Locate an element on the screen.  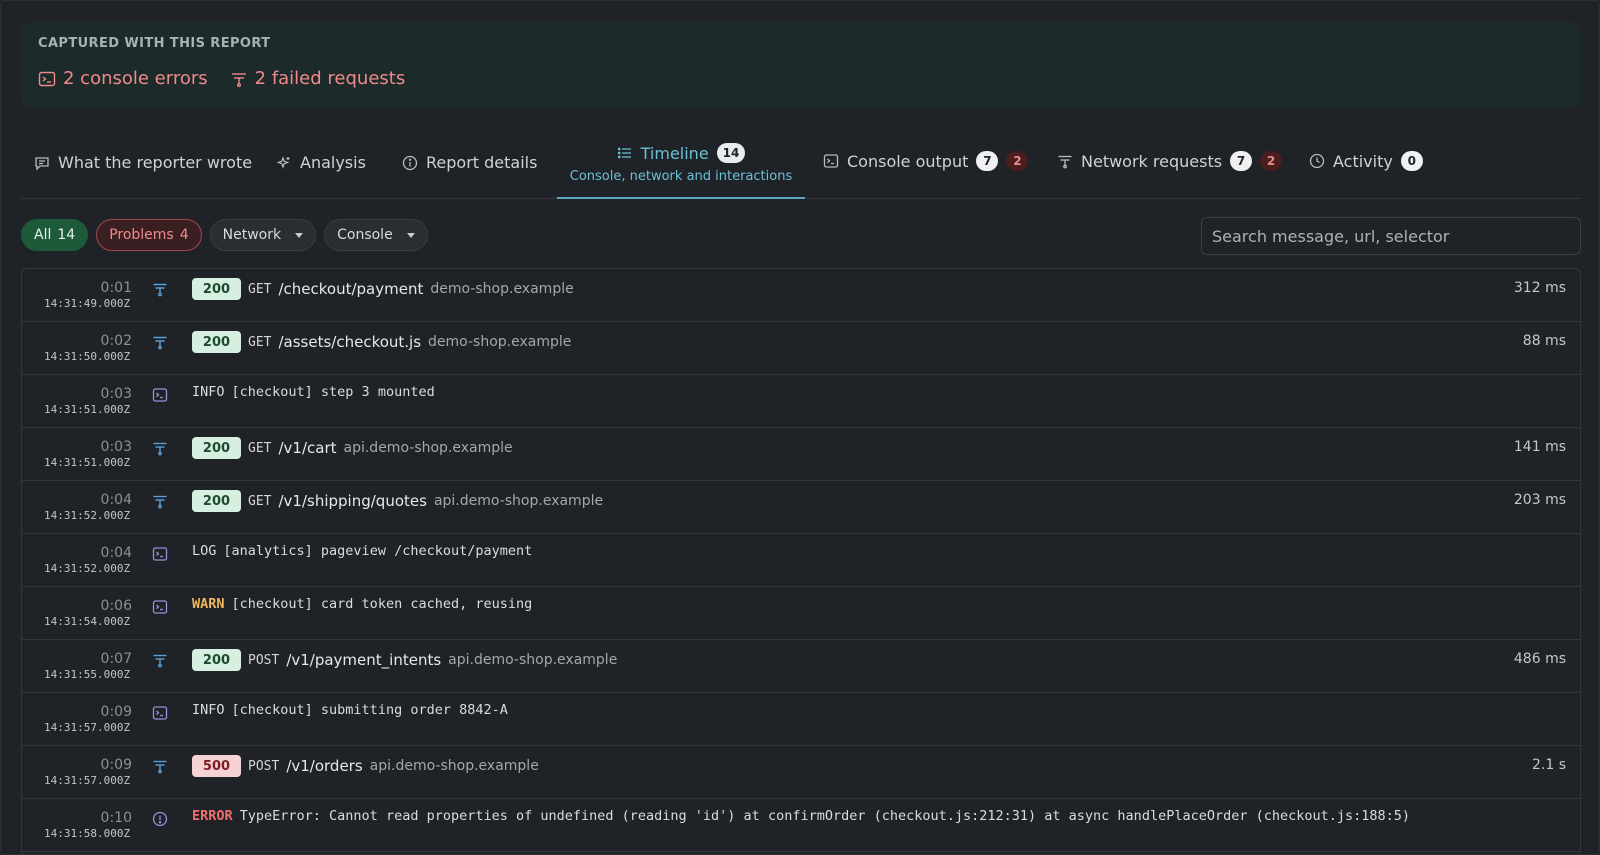
row-content: INFO [checkout] step 3 mounted is located at coordinates (313, 392).